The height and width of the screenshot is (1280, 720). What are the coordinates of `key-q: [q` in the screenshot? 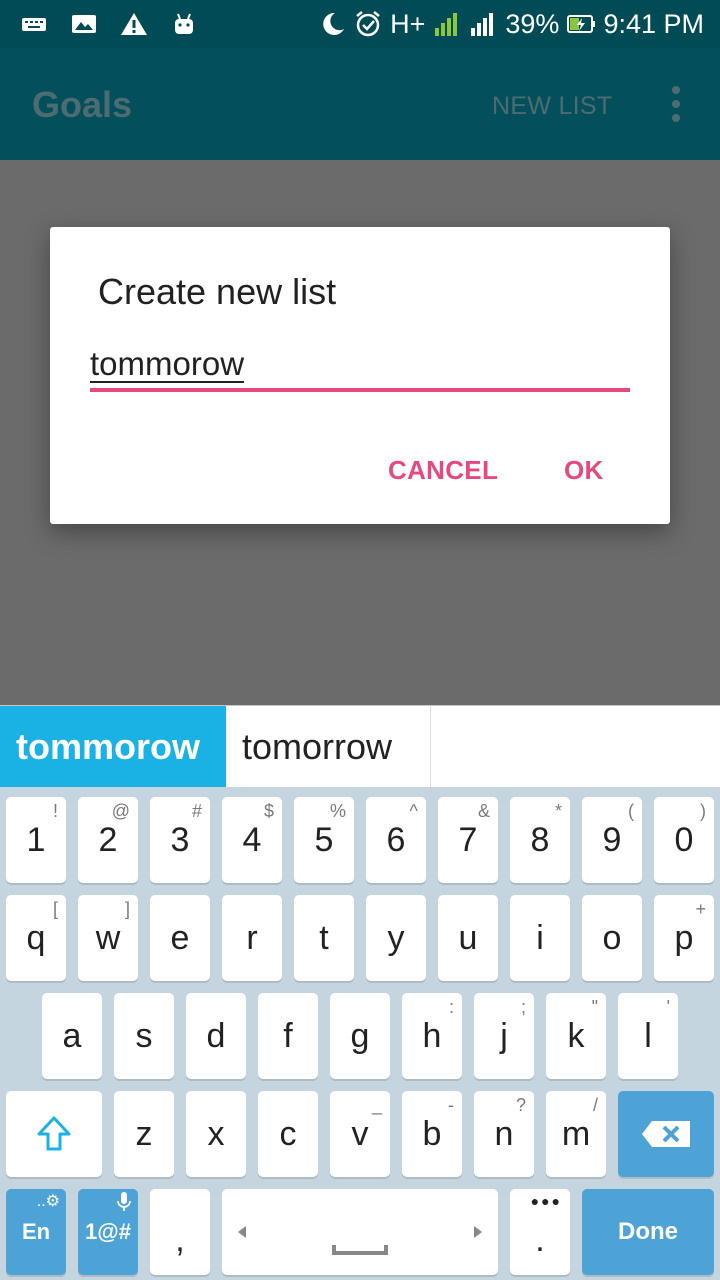 It's located at (36, 938).